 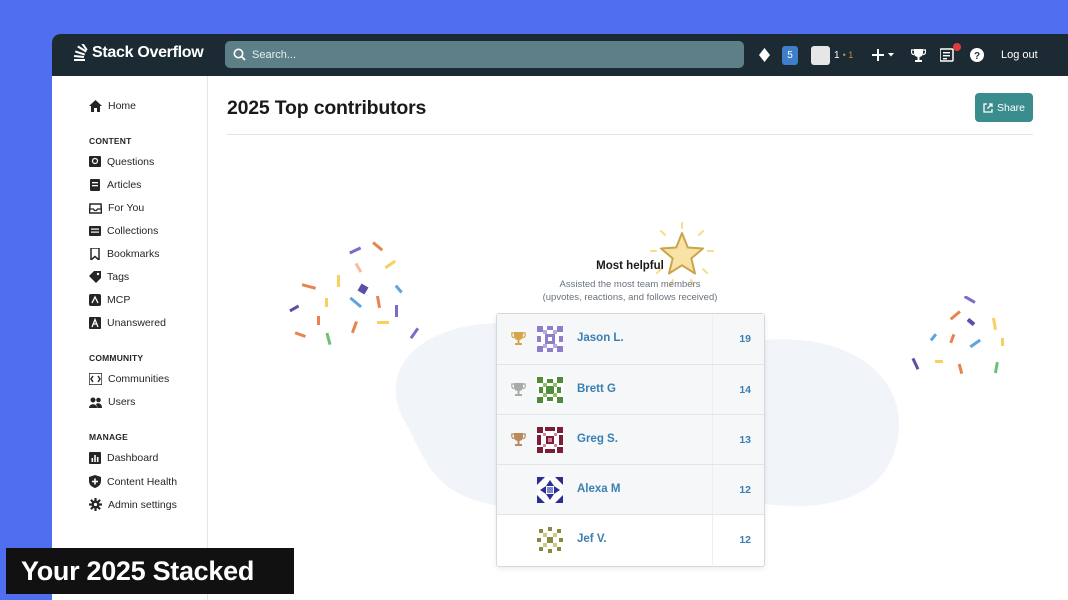 I want to click on title-divider, so click(x=630, y=134).